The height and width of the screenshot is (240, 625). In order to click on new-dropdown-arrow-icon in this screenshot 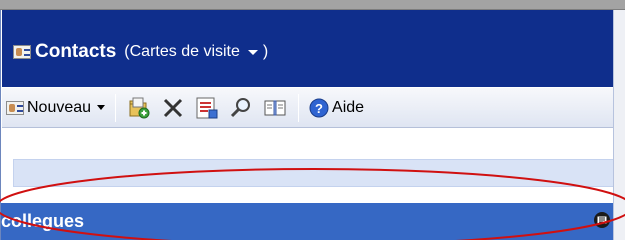, I will do `click(101, 107)`.